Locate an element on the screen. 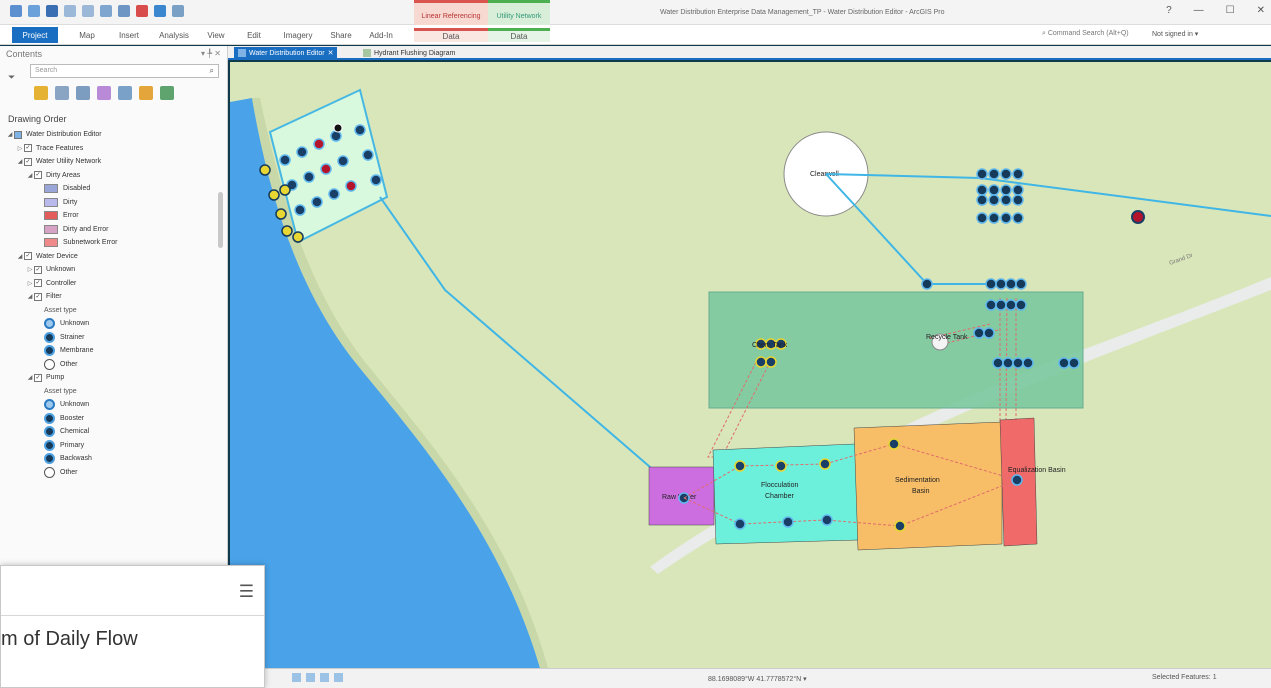  tree-item: ▷ ✓ Controller is located at coordinates (113, 284).